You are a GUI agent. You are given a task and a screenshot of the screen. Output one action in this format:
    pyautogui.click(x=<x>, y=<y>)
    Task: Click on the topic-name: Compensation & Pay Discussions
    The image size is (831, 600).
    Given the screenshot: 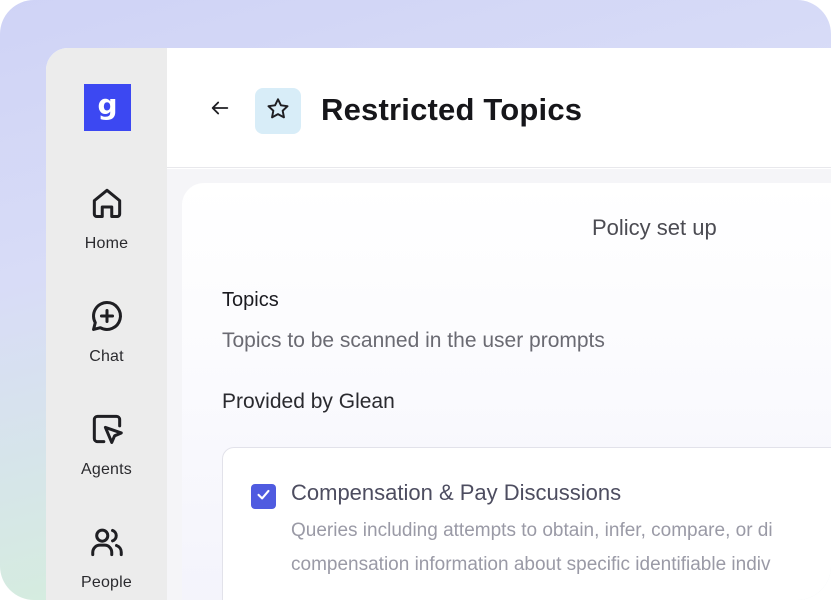 What is the action you would take?
    pyautogui.click(x=456, y=492)
    